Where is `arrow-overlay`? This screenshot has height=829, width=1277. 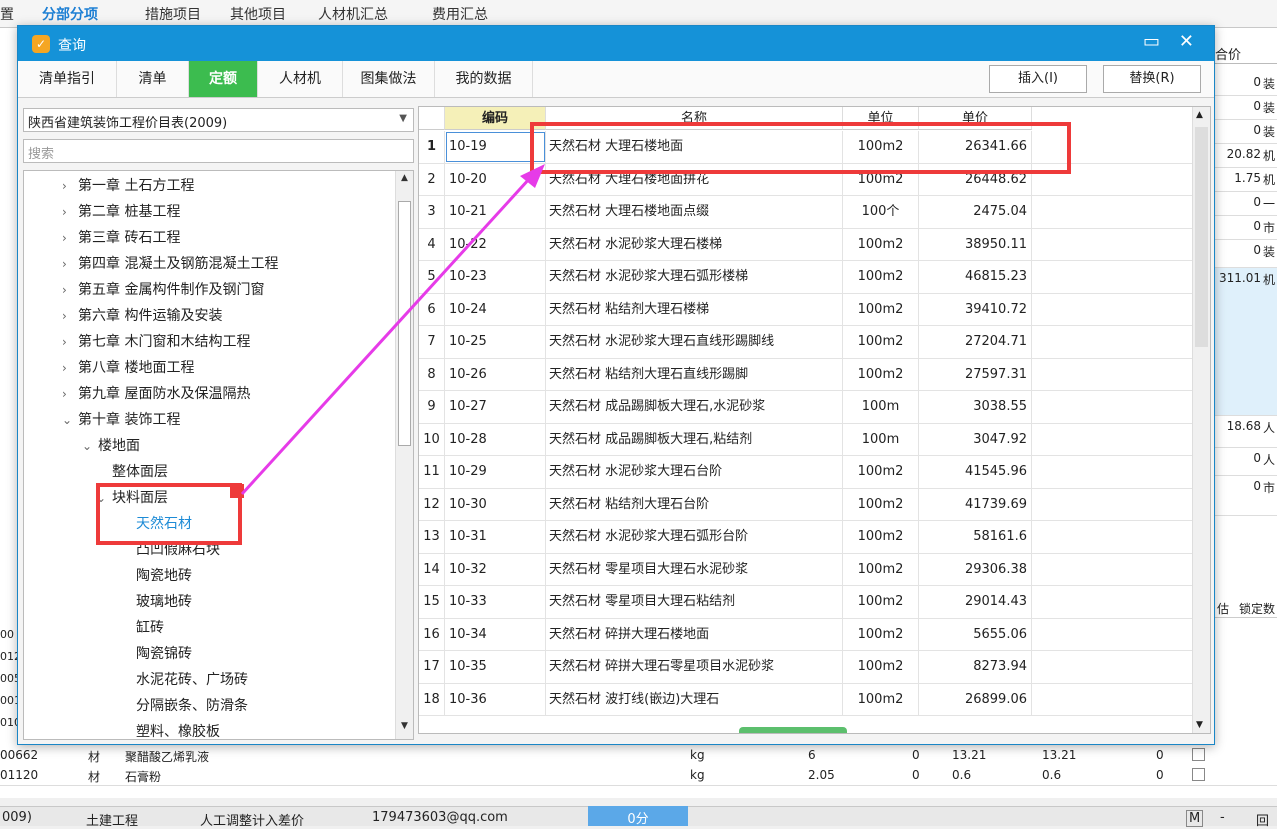 arrow-overlay is located at coordinates (392, 330).